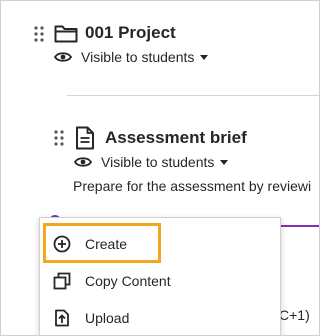  I want to click on copy-icon, so click(62, 281).